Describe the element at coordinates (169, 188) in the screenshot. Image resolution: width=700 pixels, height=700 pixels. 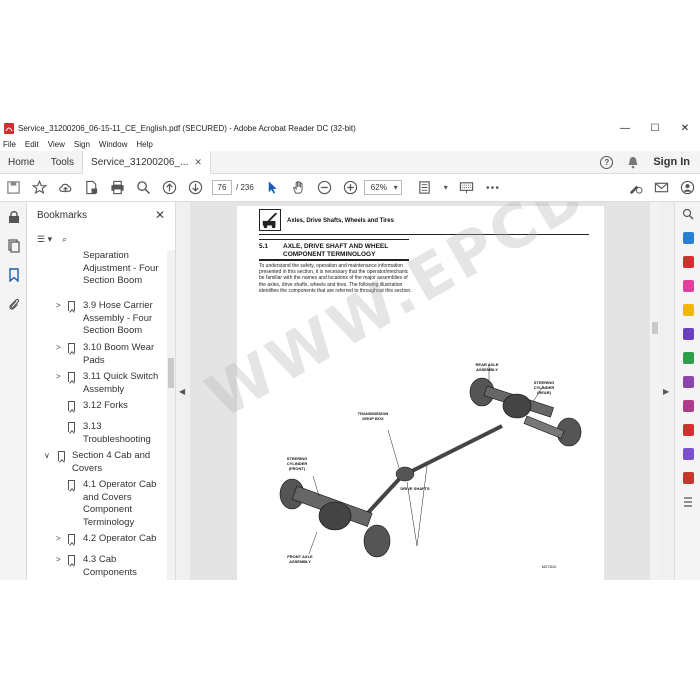
I see `page-up-icon` at that location.